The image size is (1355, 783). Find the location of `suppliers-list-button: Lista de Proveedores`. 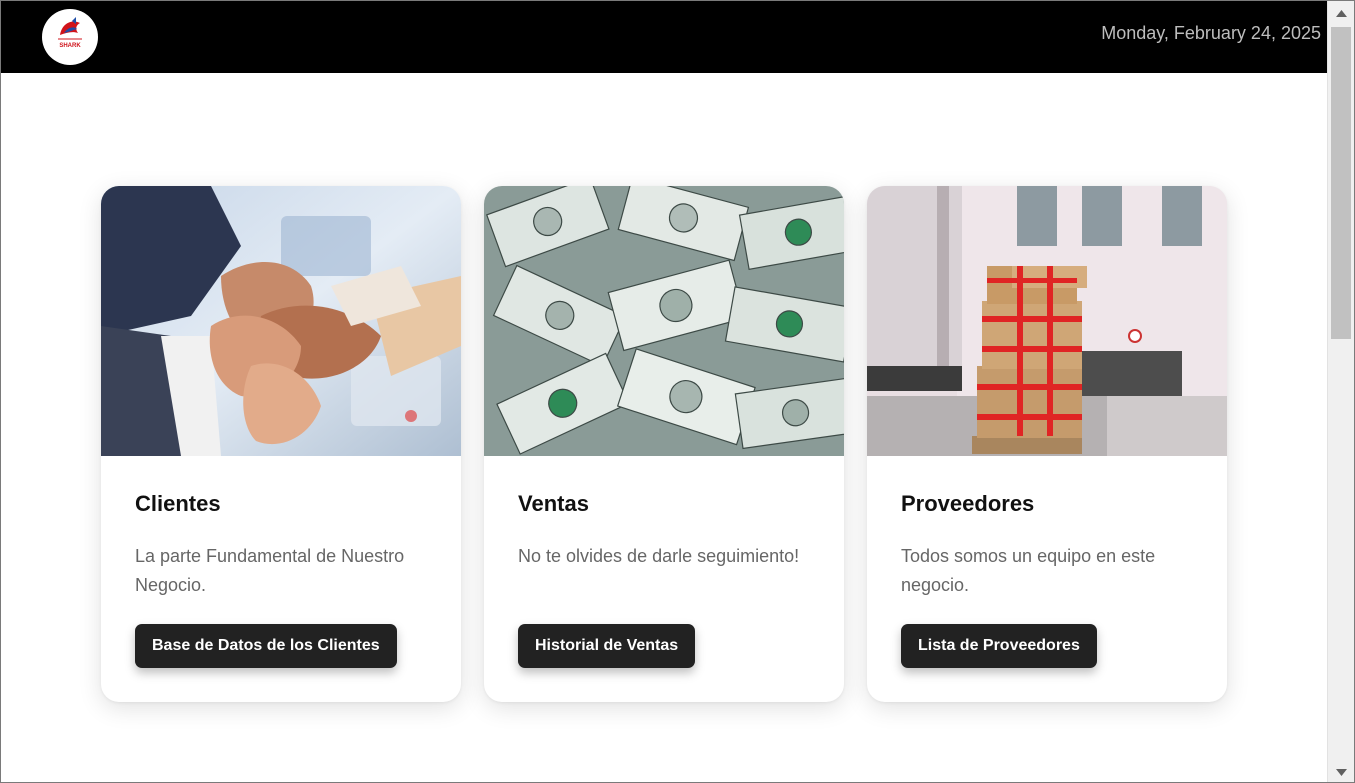

suppliers-list-button: Lista de Proveedores is located at coordinates (999, 646).